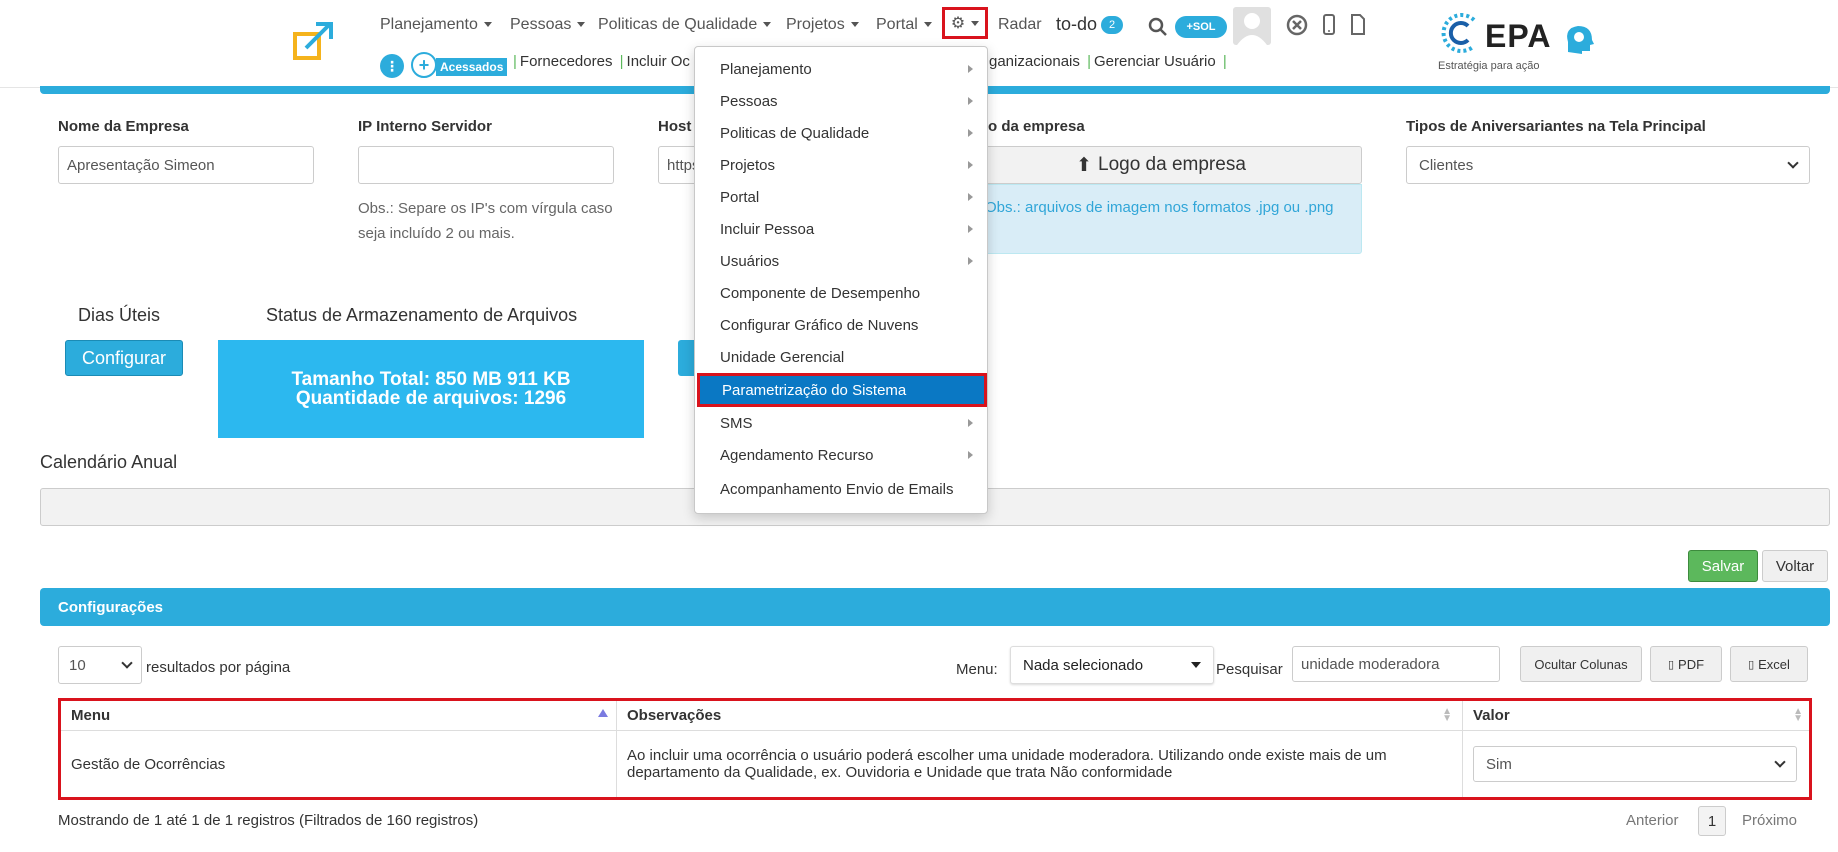 The height and width of the screenshot is (852, 1838). Describe the element at coordinates (1040, 716) in the screenshot. I see `column-header-observacoes: Observações ▲ ▼` at that location.